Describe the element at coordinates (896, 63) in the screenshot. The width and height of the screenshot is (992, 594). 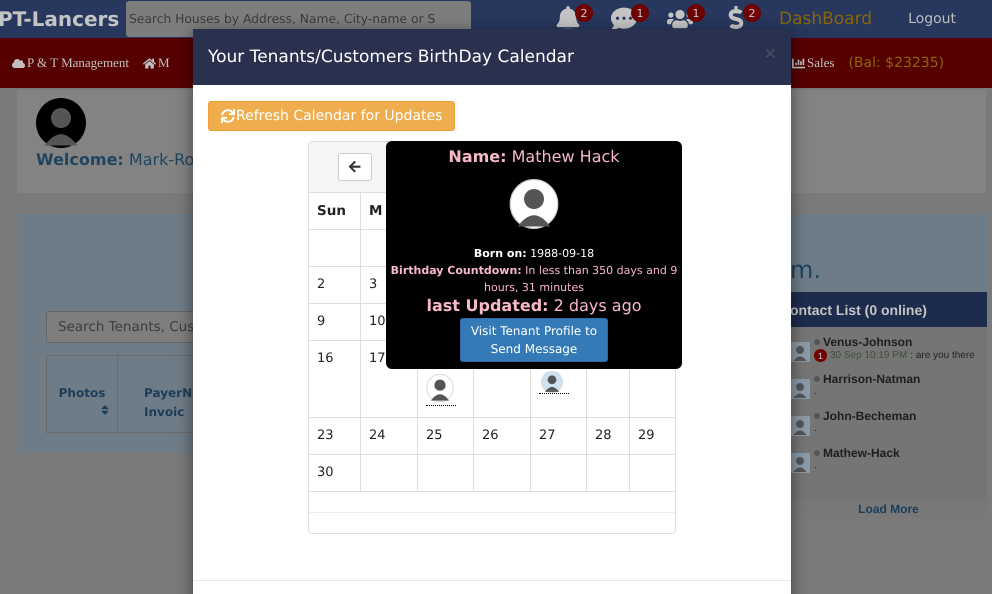
I see `balance-text: (Bal: $23235)` at that location.